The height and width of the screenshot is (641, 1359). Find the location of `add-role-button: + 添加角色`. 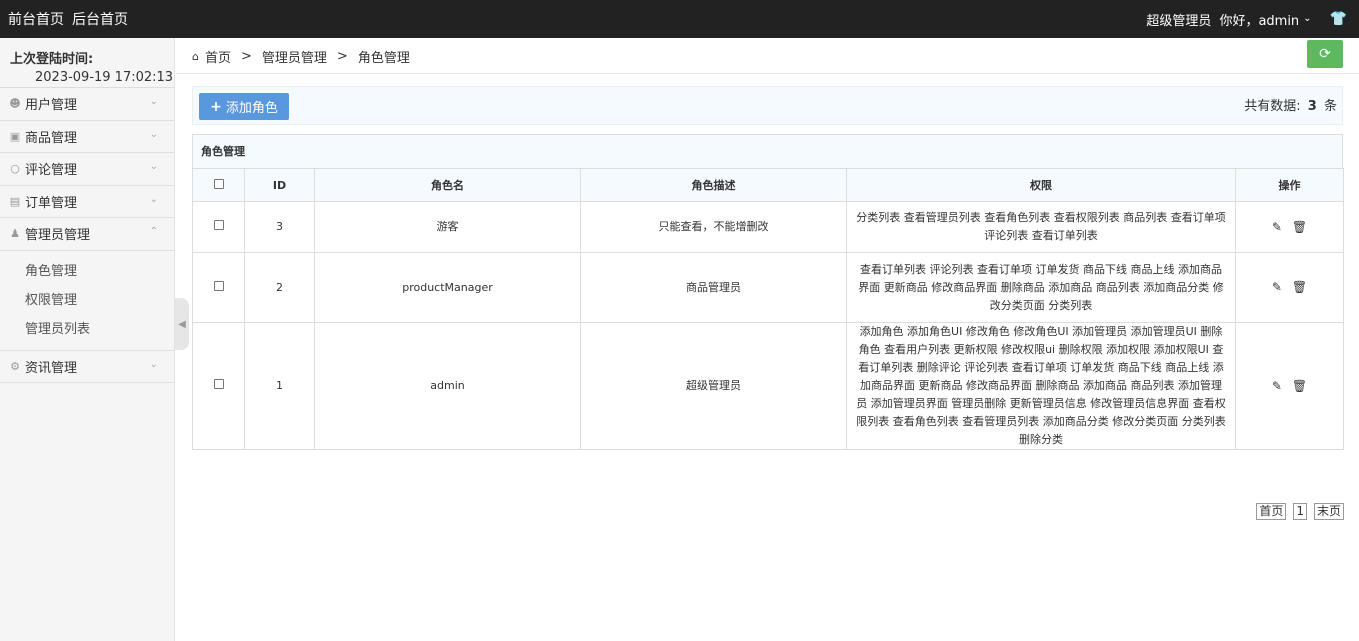

add-role-button: + 添加角色 is located at coordinates (244, 106).